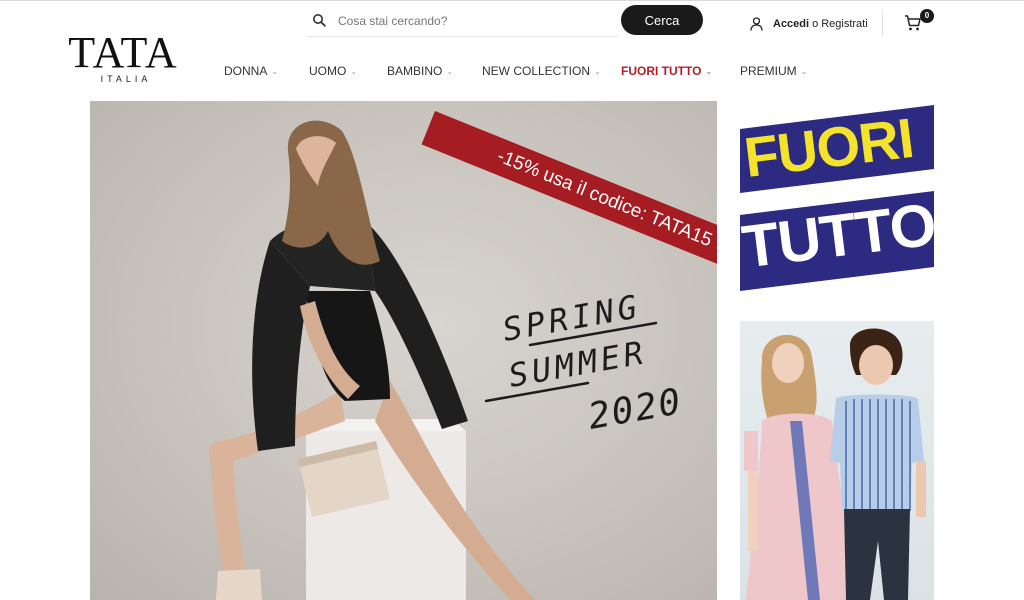  I want to click on nav-item-uomo: UOMO ⌄, so click(333, 71).